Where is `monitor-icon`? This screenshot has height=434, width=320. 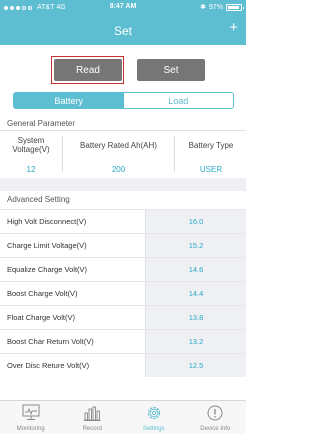
monitor-icon is located at coordinates (31, 412).